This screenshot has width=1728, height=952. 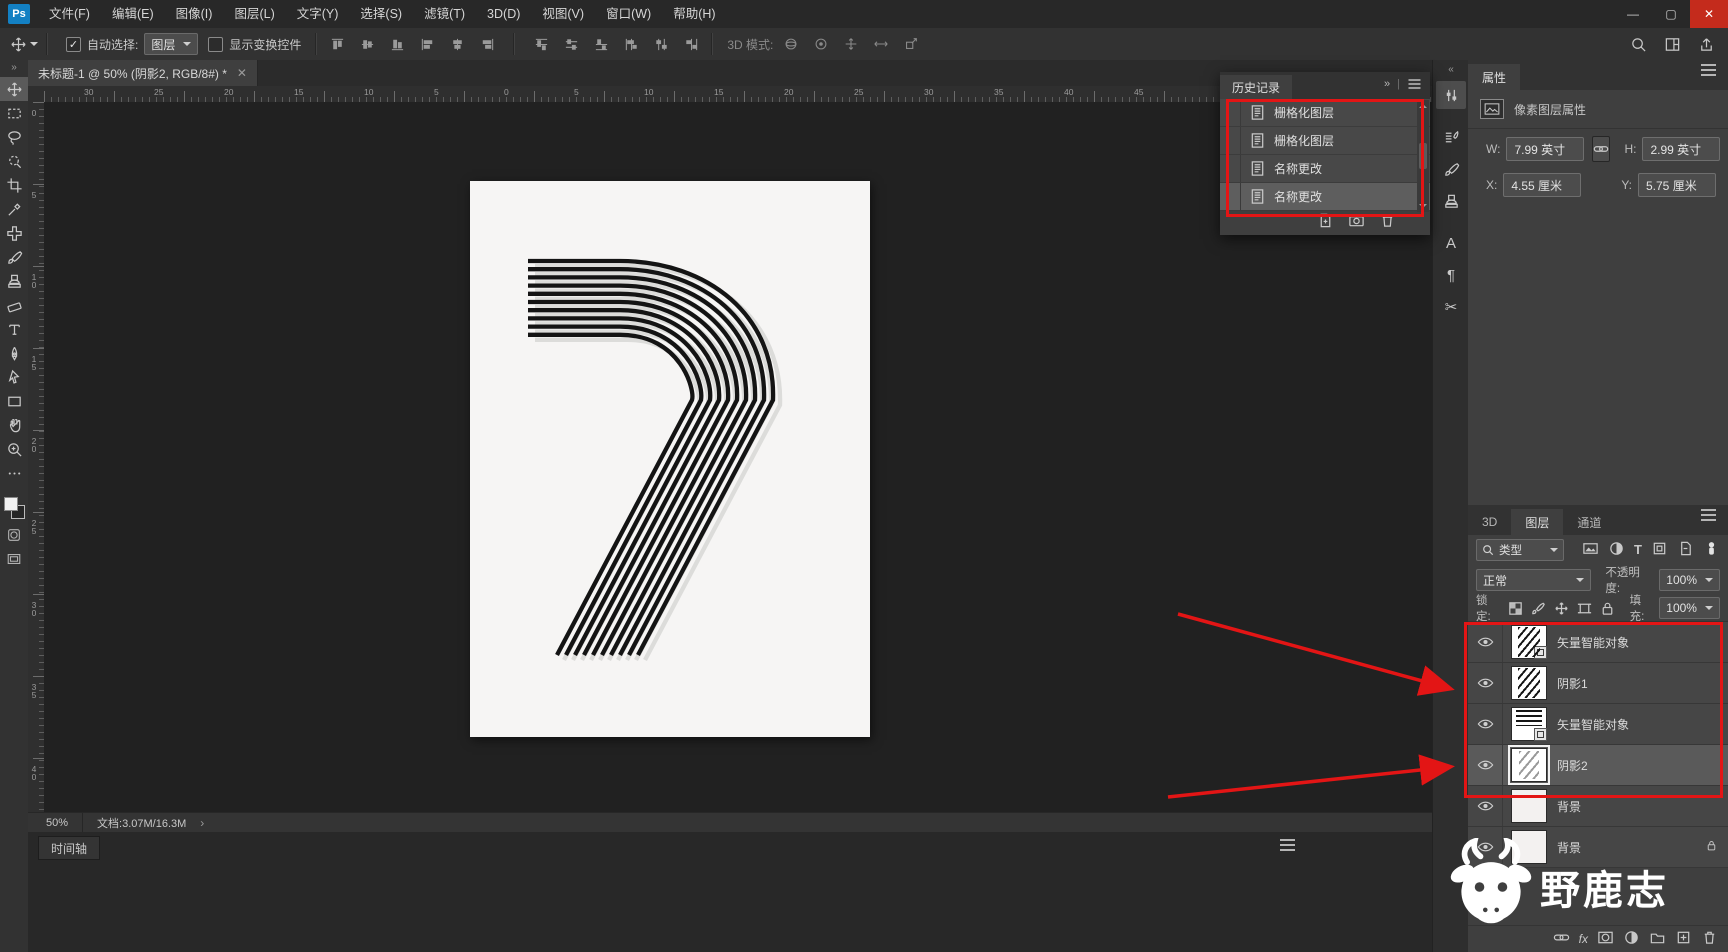 What do you see at coordinates (1638, 550) in the screenshot?
I see `type-filter-icon: T` at bounding box center [1638, 550].